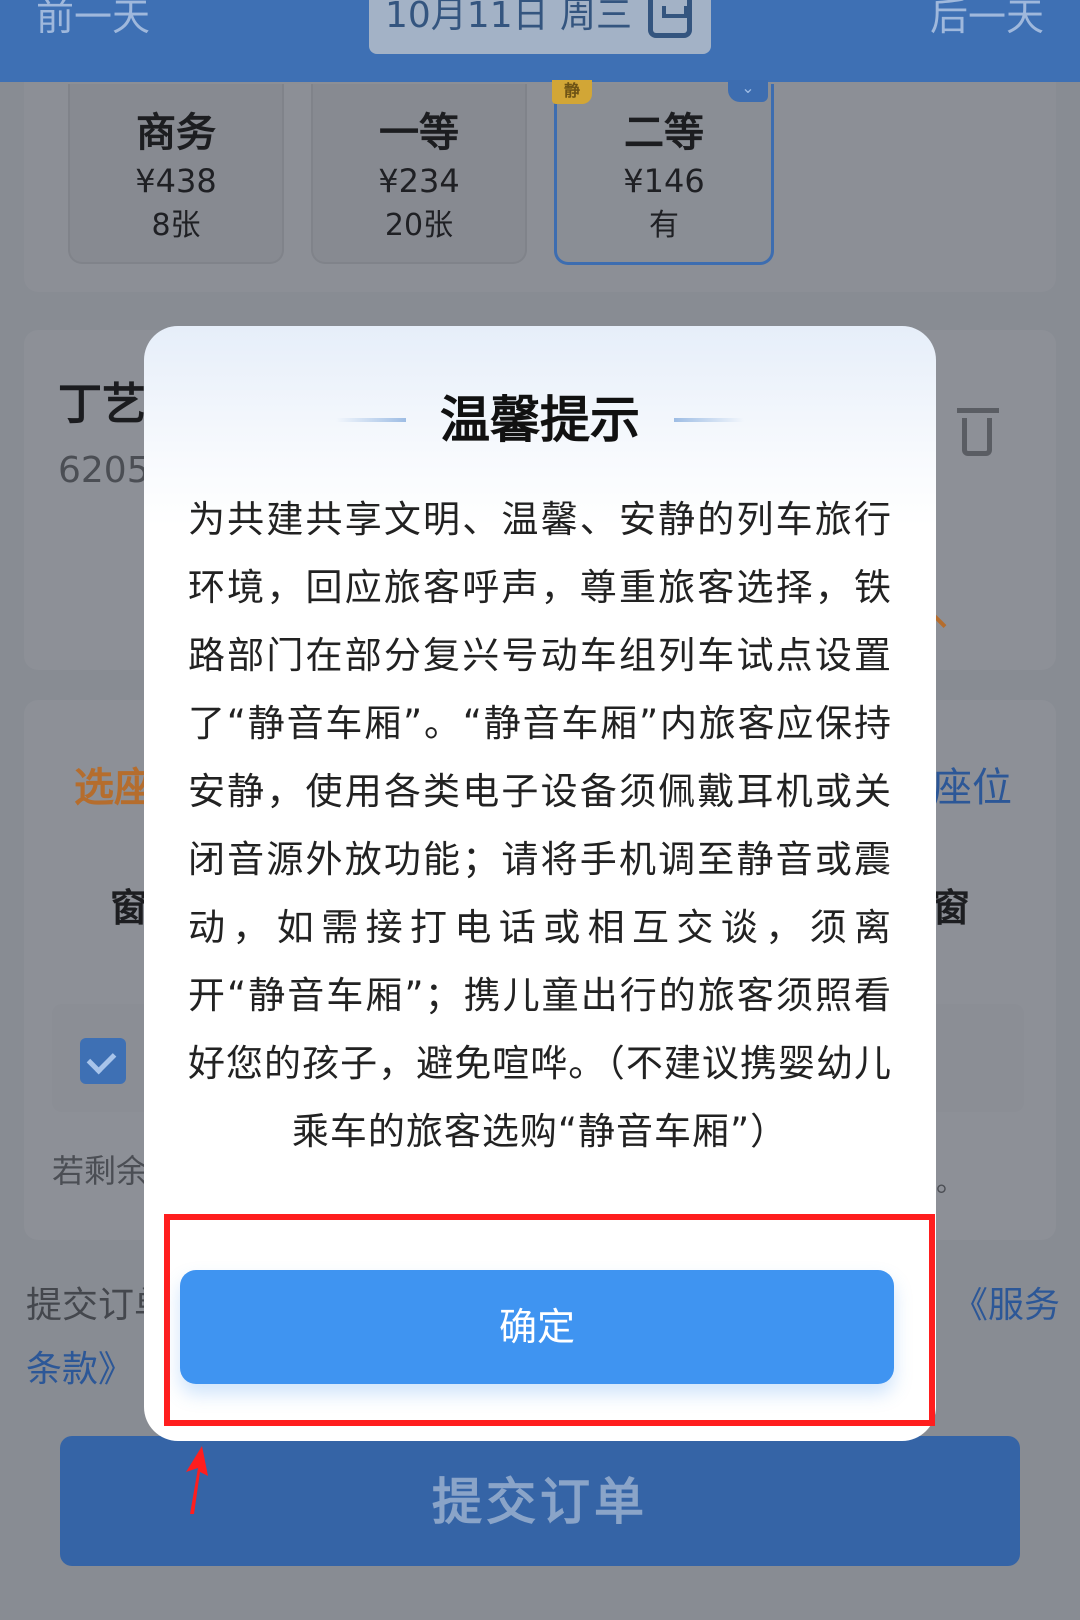 The image size is (1080, 1620). What do you see at coordinates (100, 1171) in the screenshot?
I see `remaining-note: 若剩余` at bounding box center [100, 1171].